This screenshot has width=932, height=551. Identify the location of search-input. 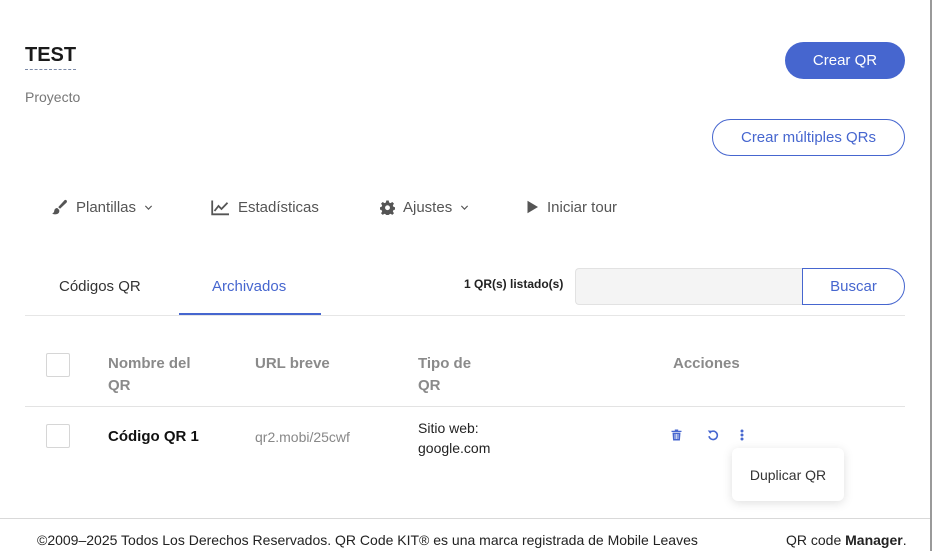
(689, 286).